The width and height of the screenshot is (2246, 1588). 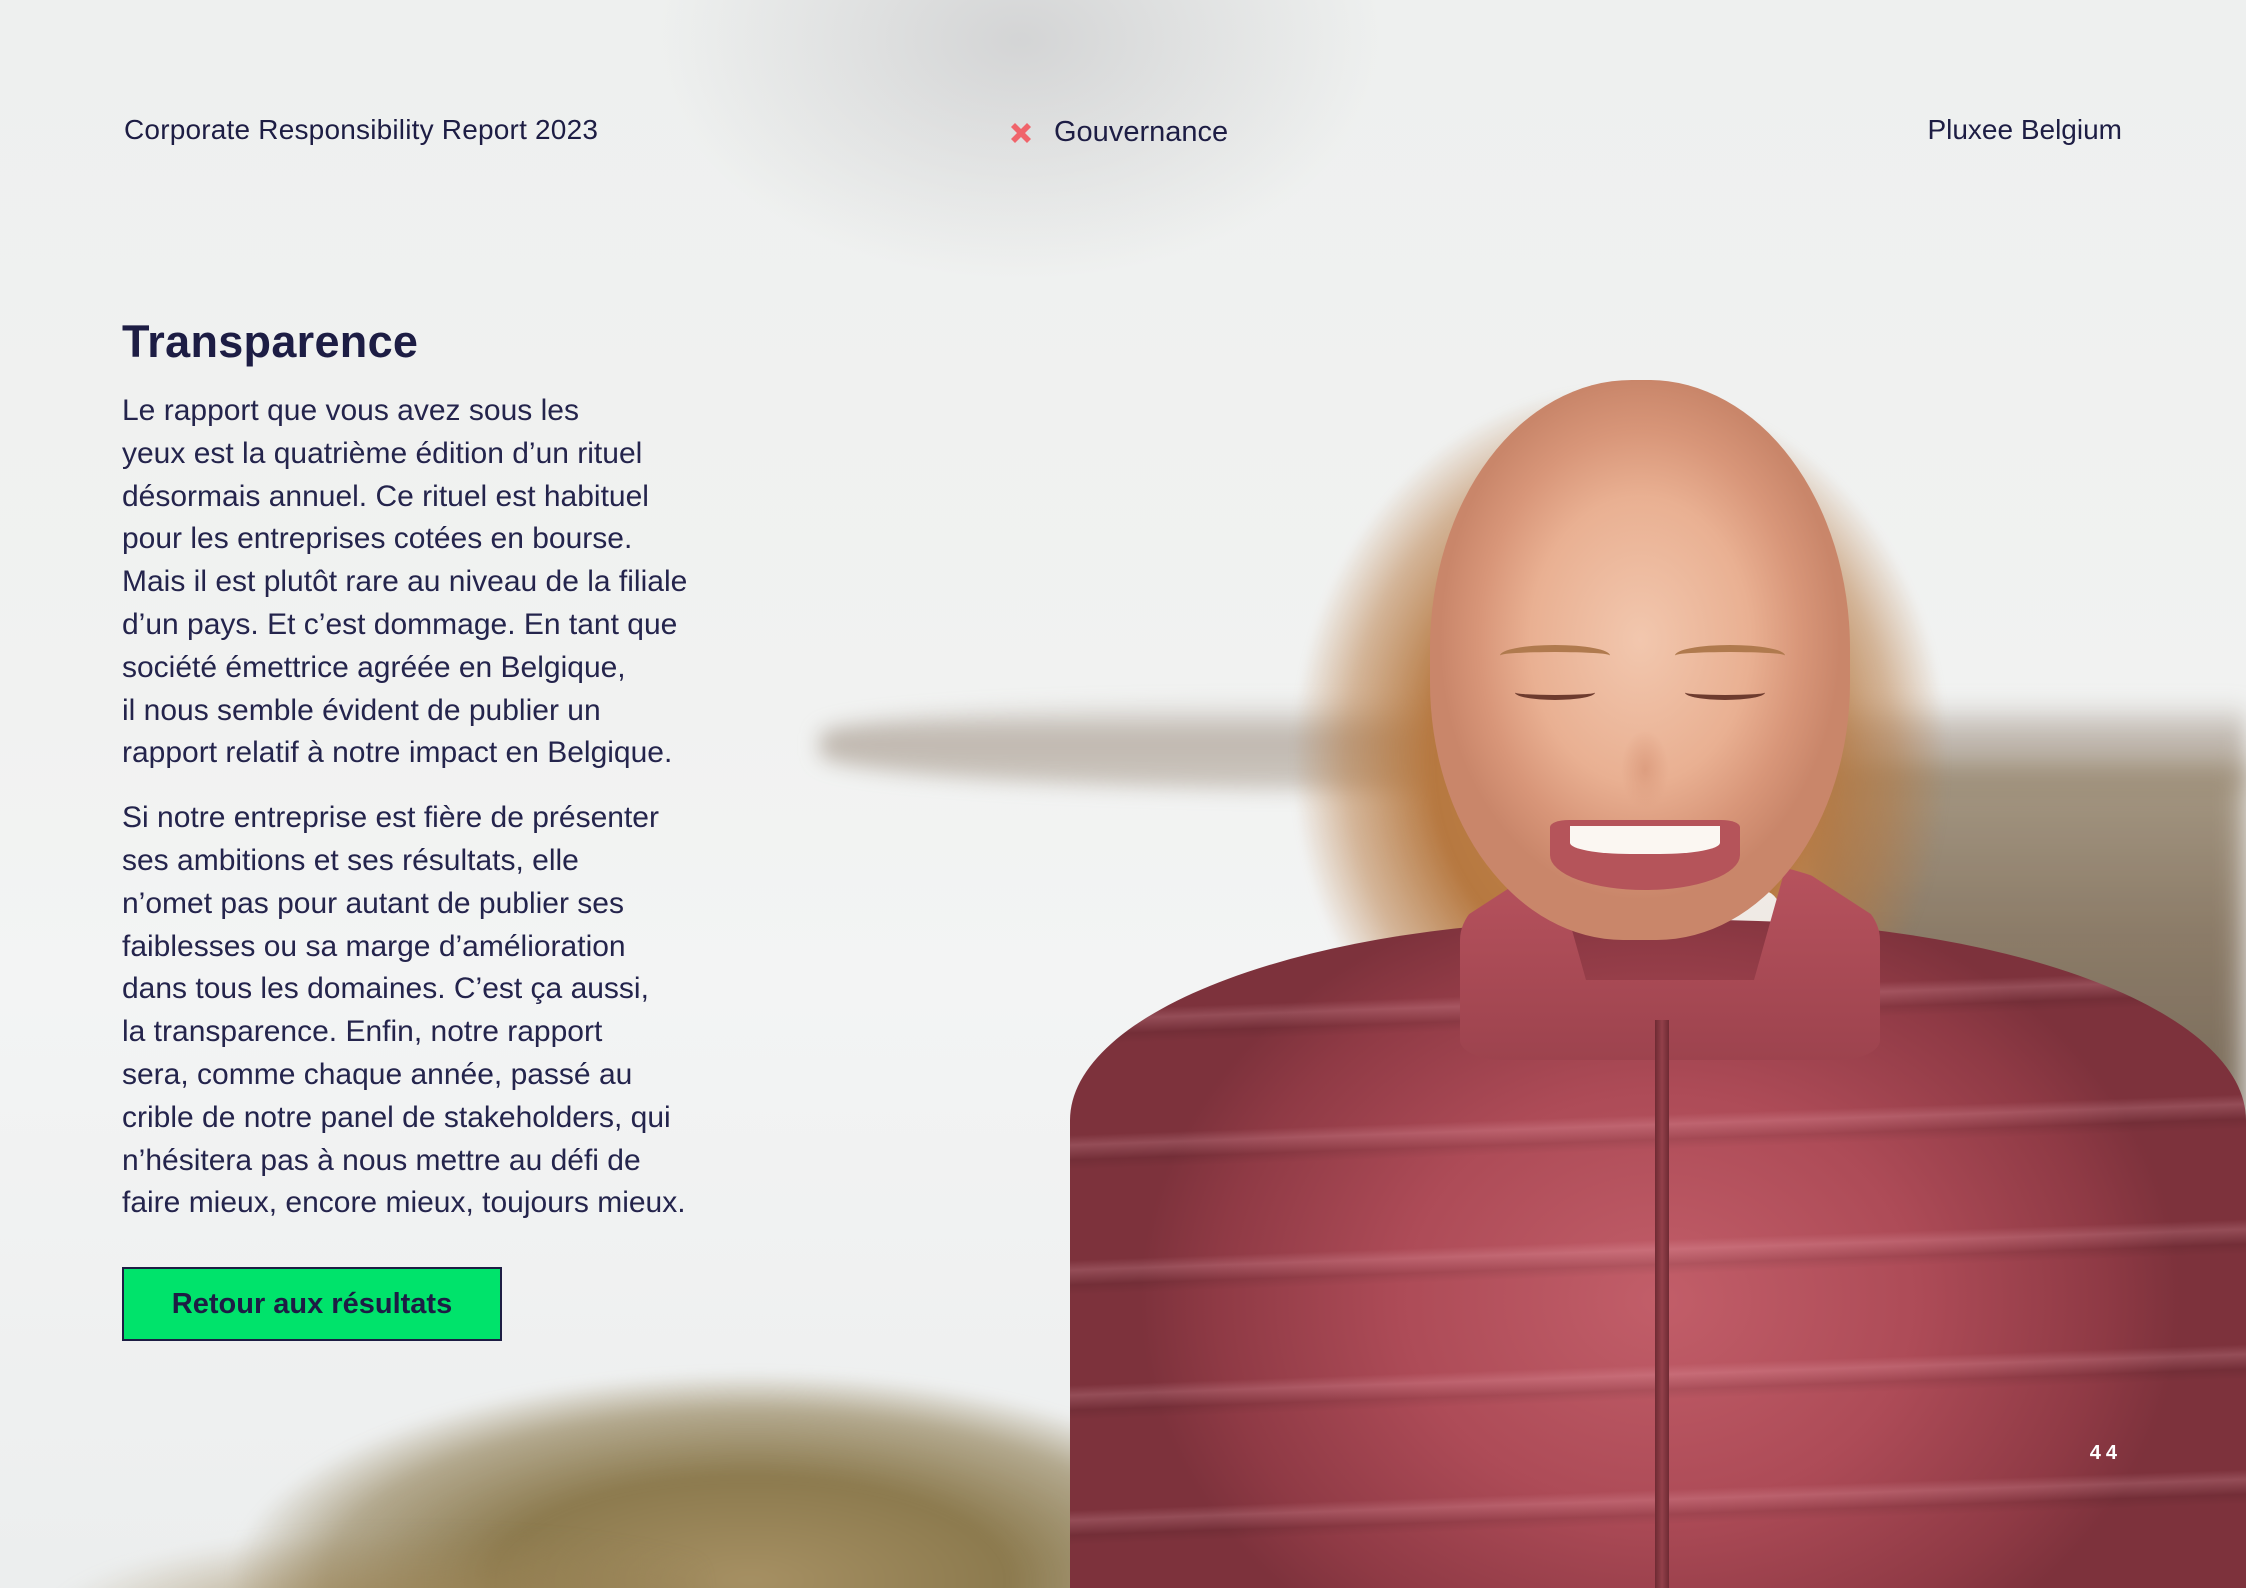 I want to click on portrait-zipper, so click(x=1662, y=1304).